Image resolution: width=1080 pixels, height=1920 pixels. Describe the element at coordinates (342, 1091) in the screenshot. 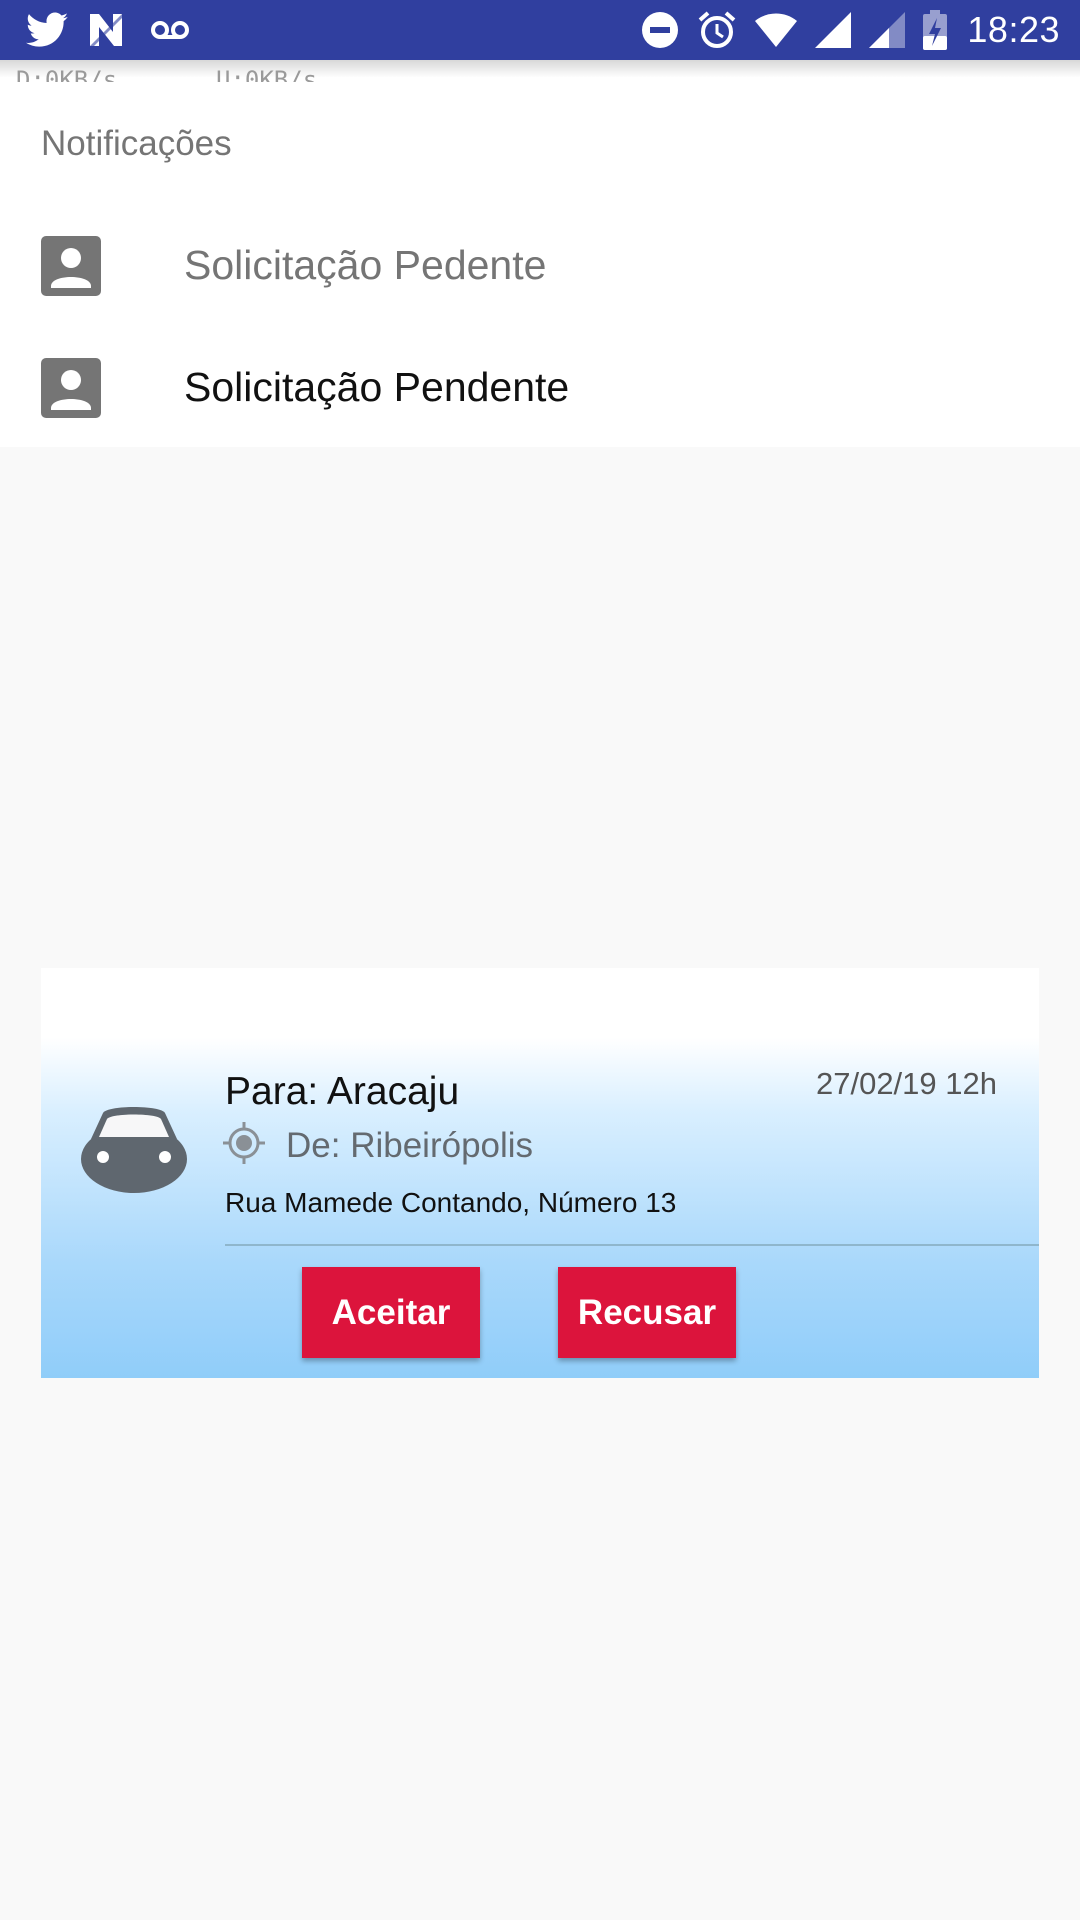

I see `destination-text: Para: Aracaju` at that location.